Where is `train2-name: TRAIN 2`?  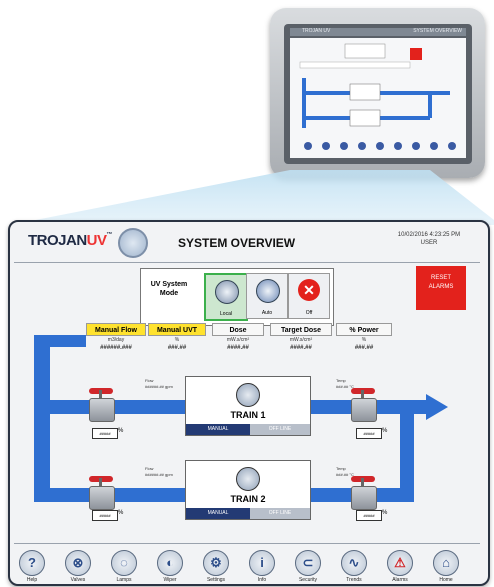
train2-name: TRAIN 2 is located at coordinates (248, 499).